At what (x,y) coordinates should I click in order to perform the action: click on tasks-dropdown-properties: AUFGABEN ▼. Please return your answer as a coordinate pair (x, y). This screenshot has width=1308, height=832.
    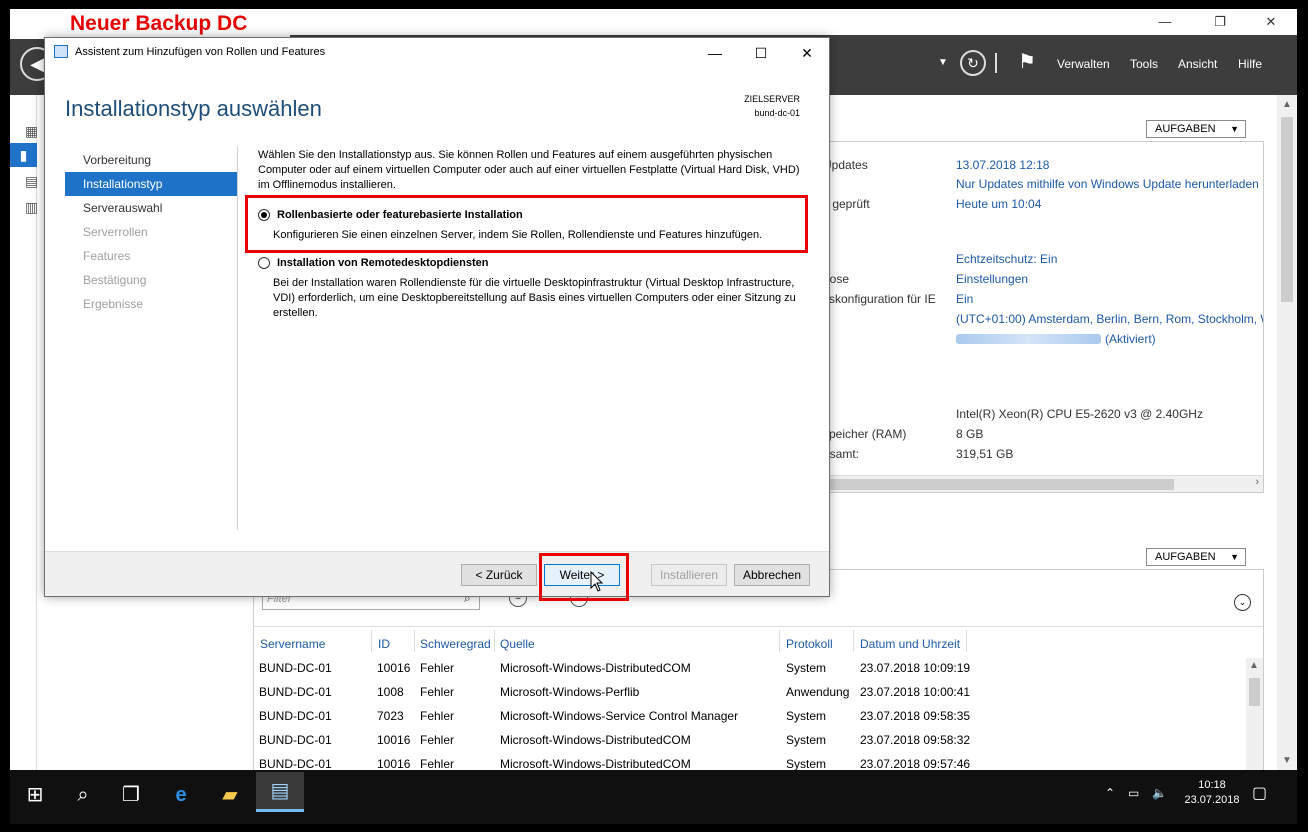
    Looking at the image, I should click on (1196, 129).